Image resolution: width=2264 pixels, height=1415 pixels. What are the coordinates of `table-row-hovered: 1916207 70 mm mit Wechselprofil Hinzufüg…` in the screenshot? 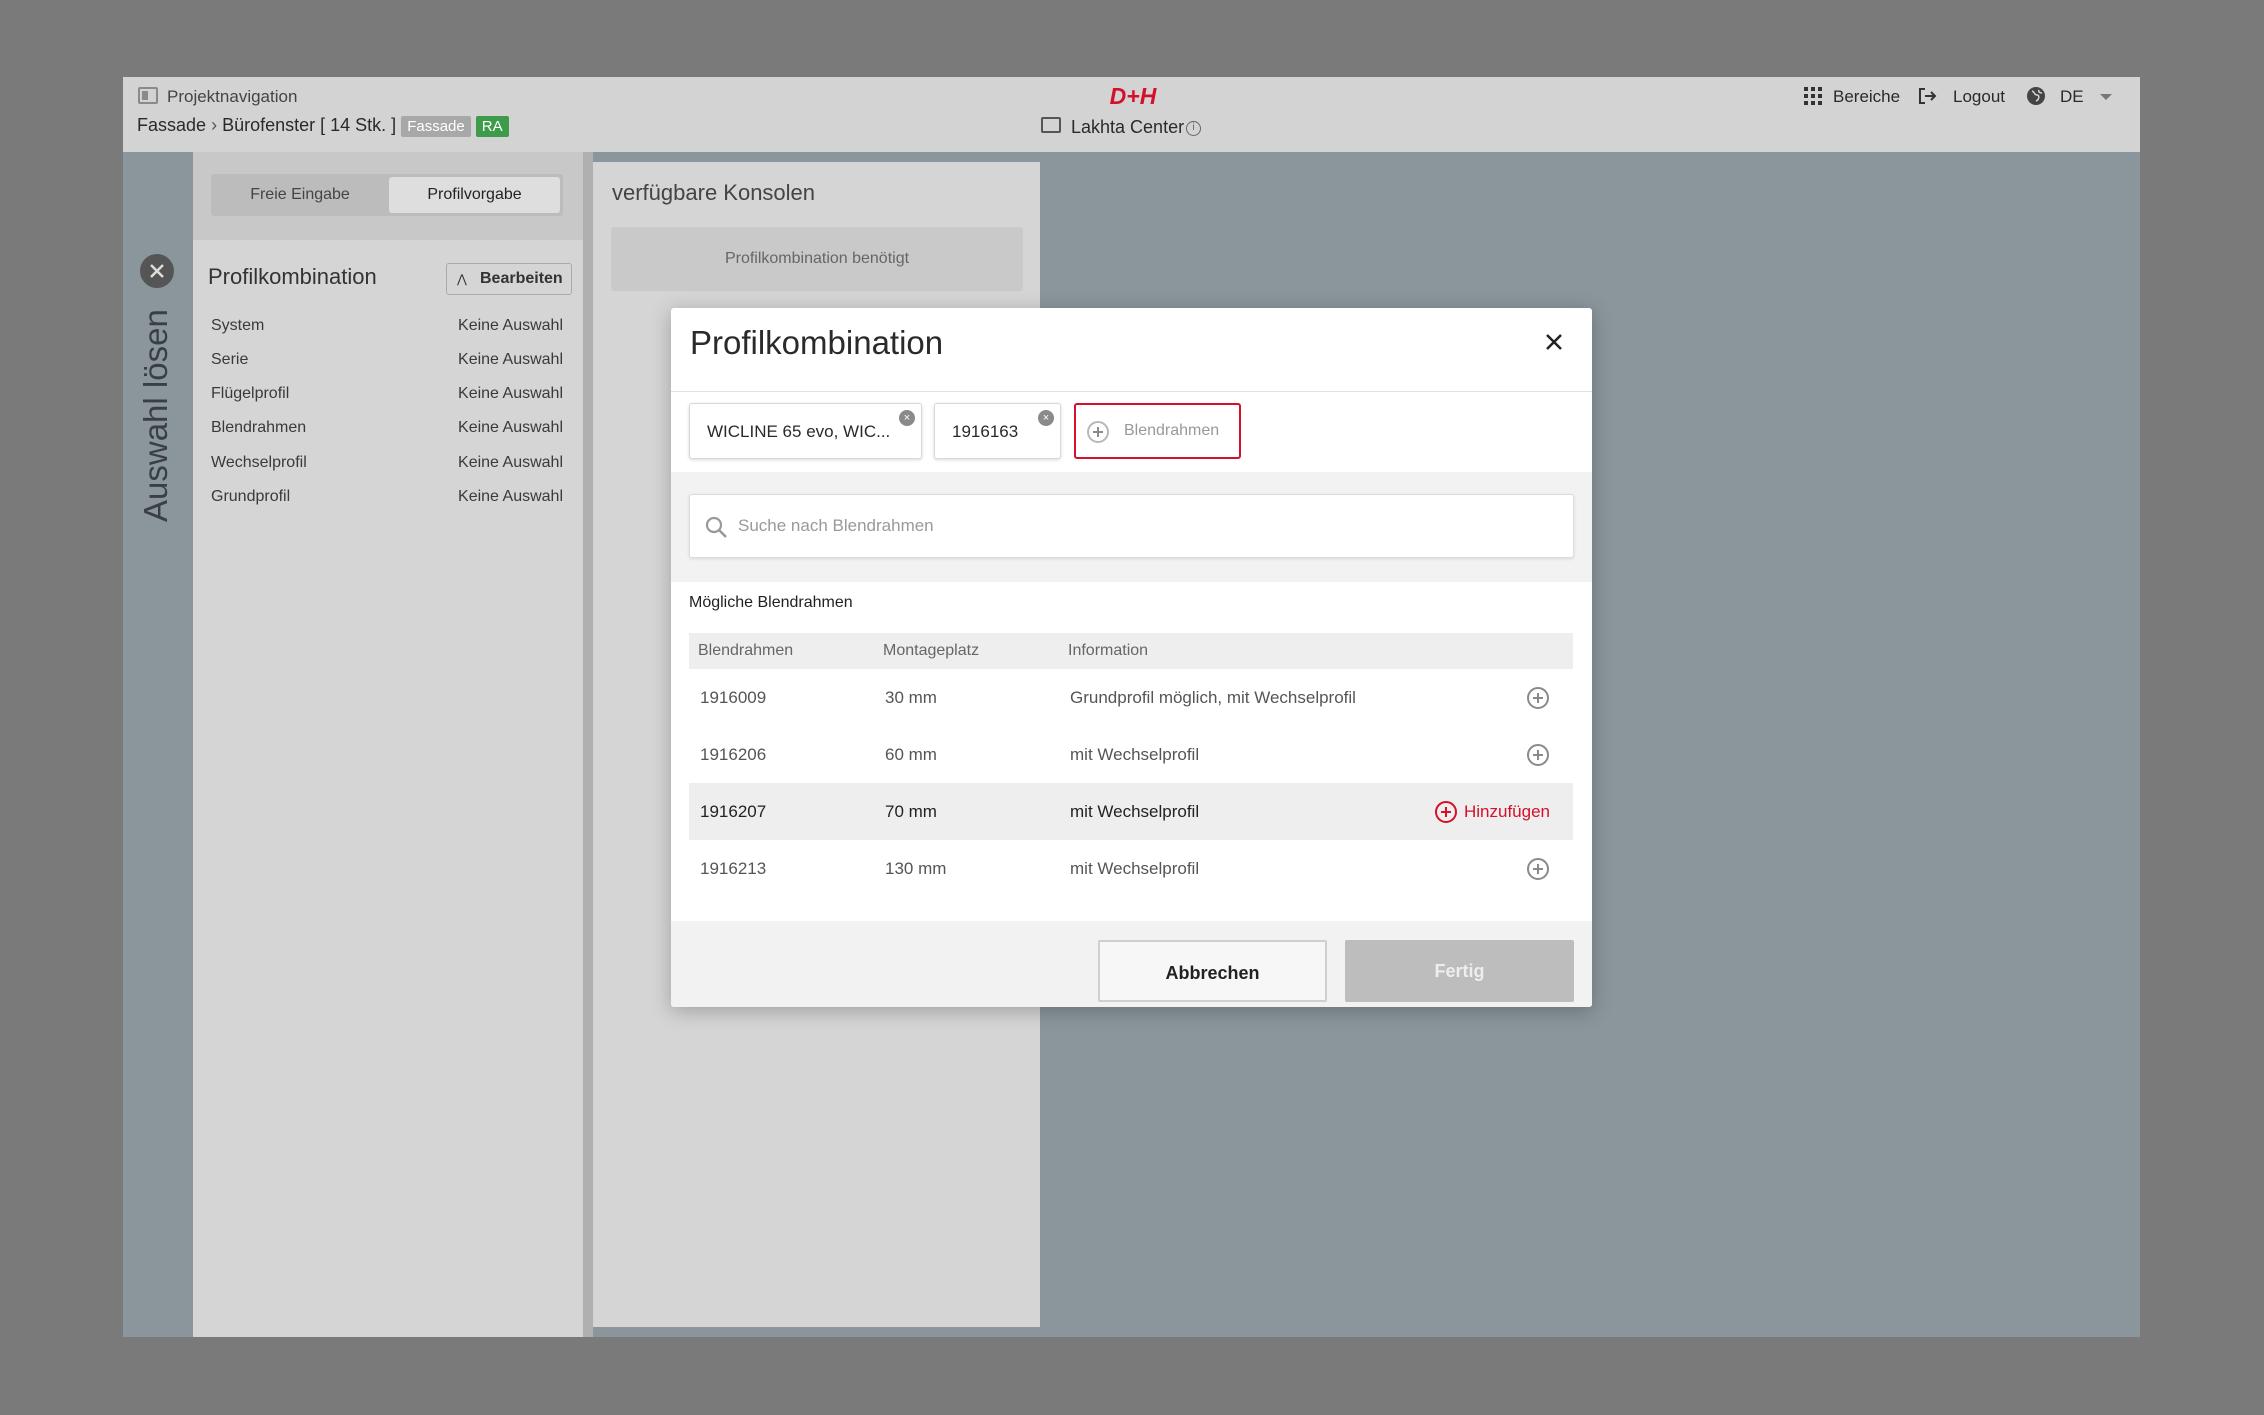 It's located at (1131, 811).